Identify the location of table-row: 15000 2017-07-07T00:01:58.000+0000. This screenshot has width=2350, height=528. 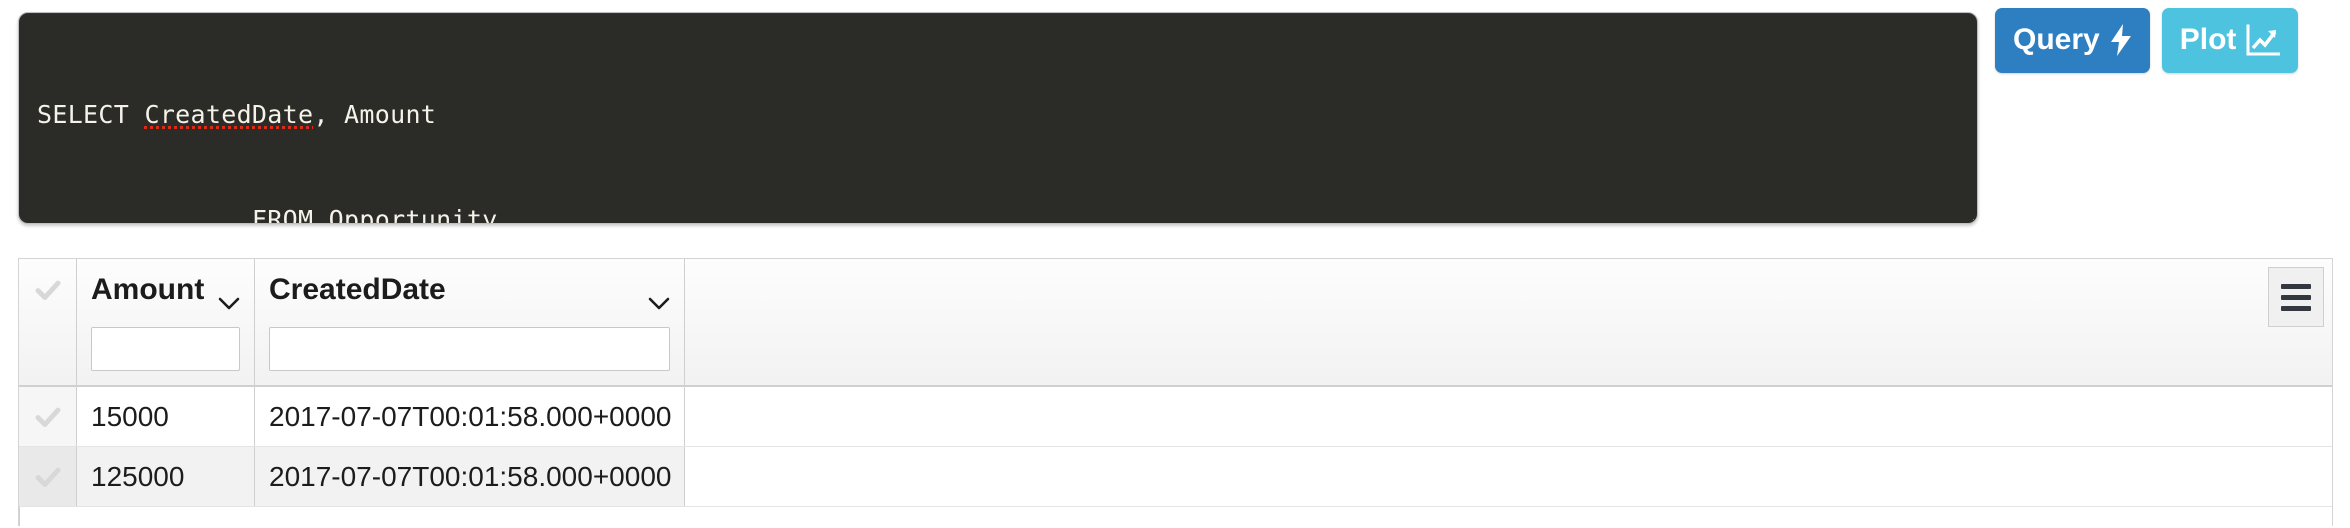
(1175, 417).